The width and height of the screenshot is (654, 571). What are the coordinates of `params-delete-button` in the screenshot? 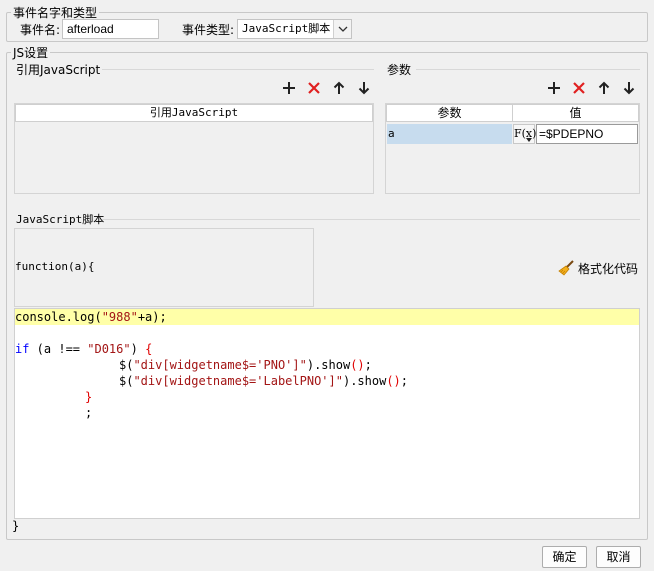 It's located at (579, 88).